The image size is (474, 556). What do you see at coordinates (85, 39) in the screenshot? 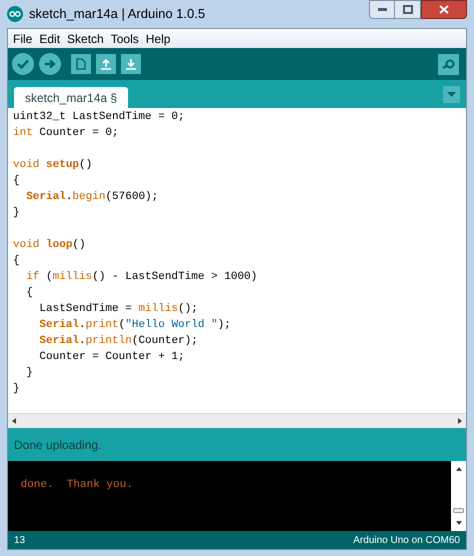
I see `menu-item: Sketch` at bounding box center [85, 39].